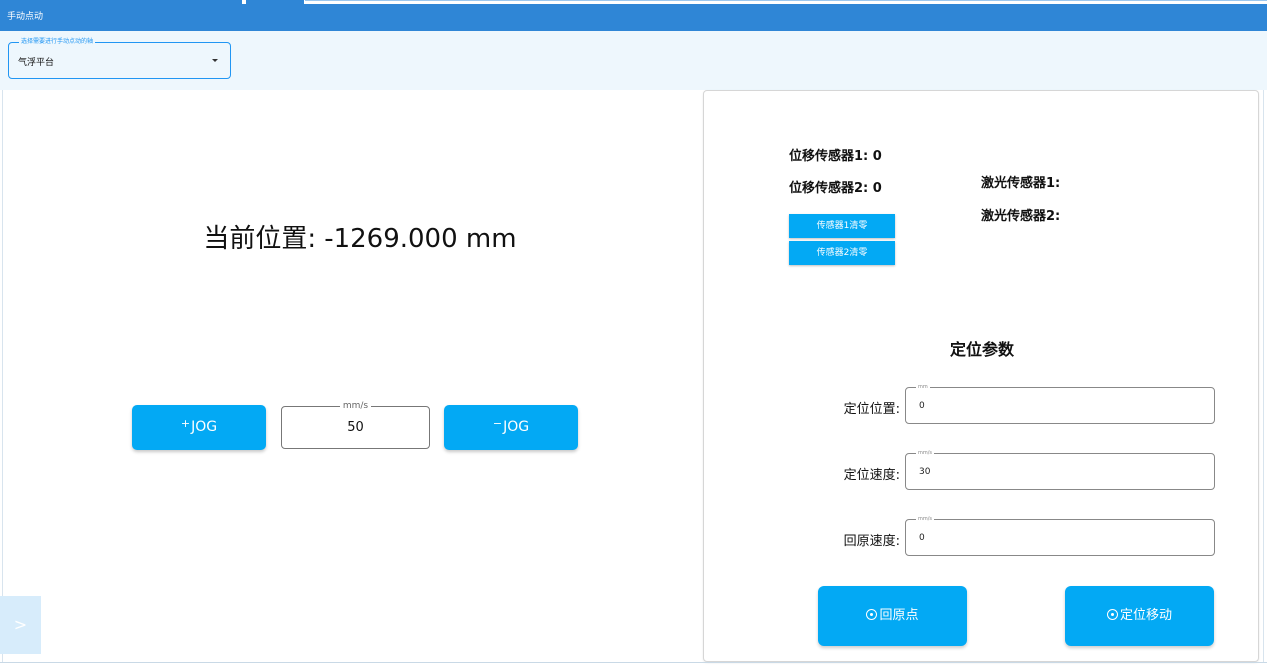 This screenshot has width=1267, height=670. I want to click on current-position-label: 当前位置:, so click(260, 239).